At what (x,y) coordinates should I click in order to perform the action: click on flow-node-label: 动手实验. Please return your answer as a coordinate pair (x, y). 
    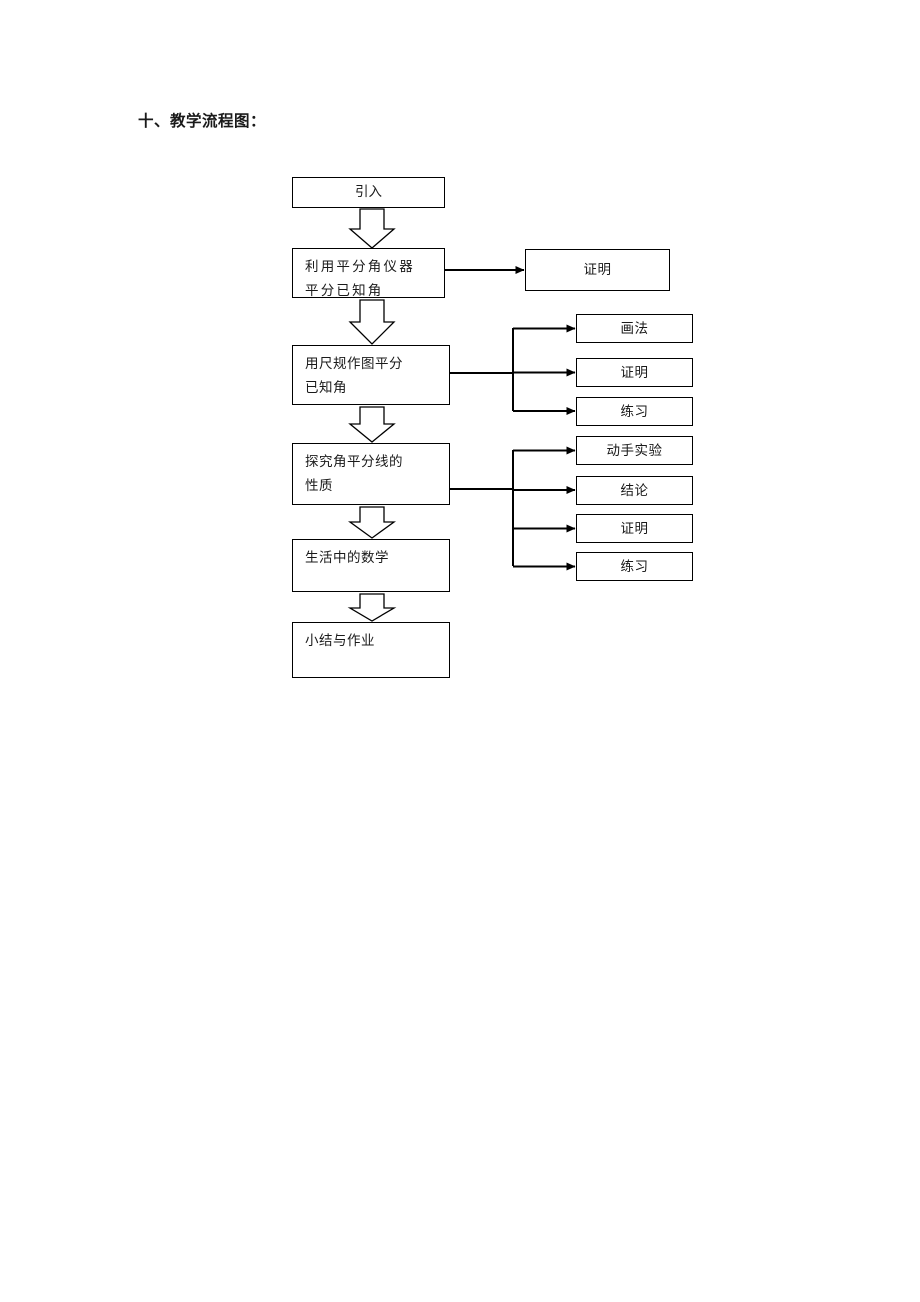
    Looking at the image, I should click on (634, 450).